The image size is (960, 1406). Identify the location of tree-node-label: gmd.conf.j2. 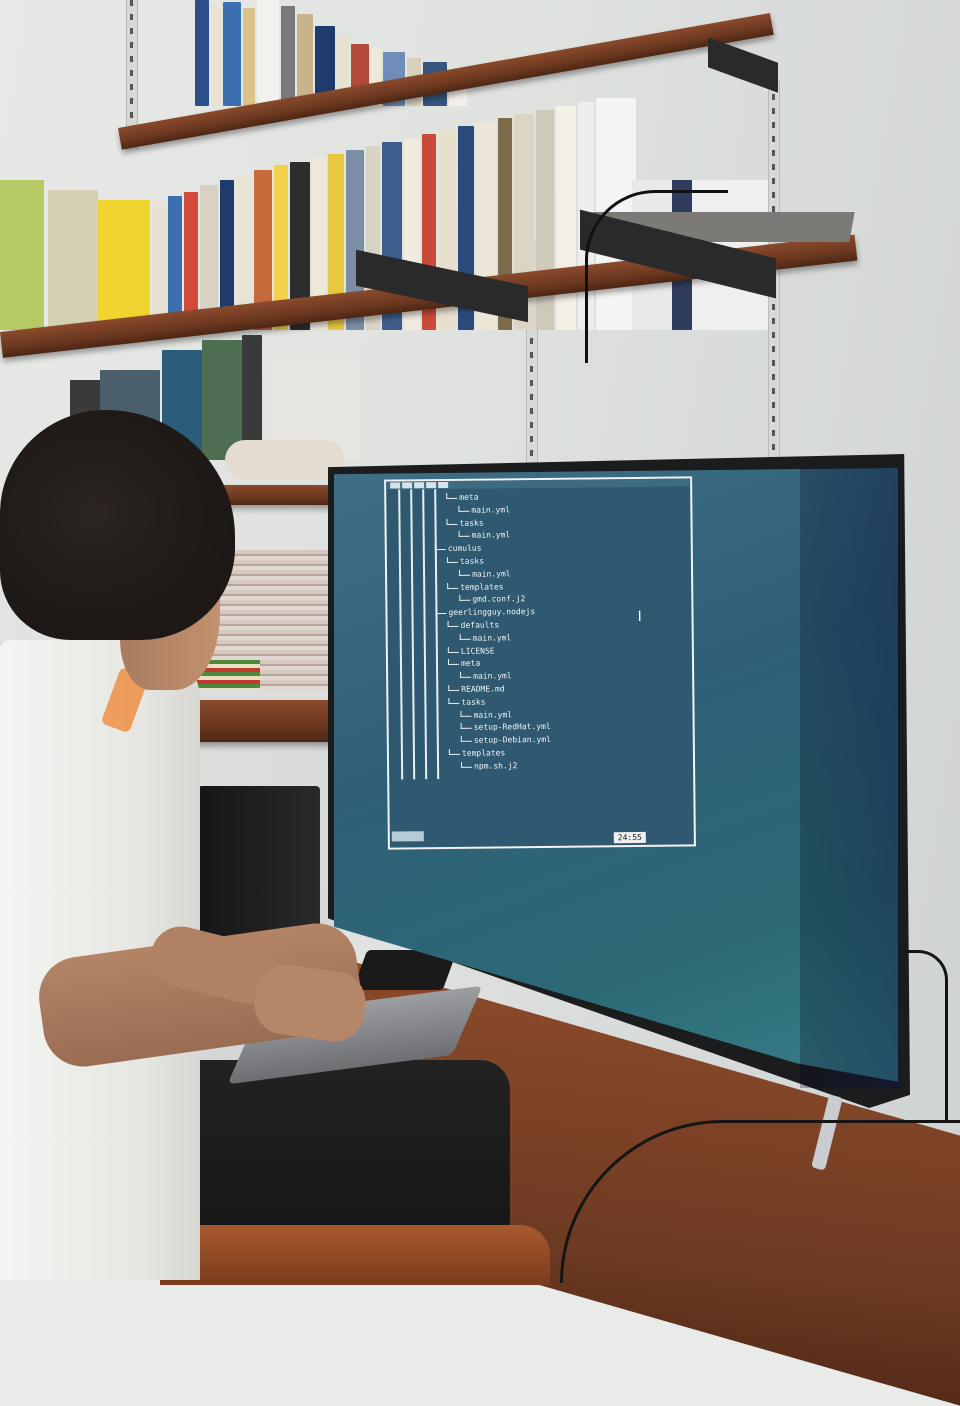
(499, 599).